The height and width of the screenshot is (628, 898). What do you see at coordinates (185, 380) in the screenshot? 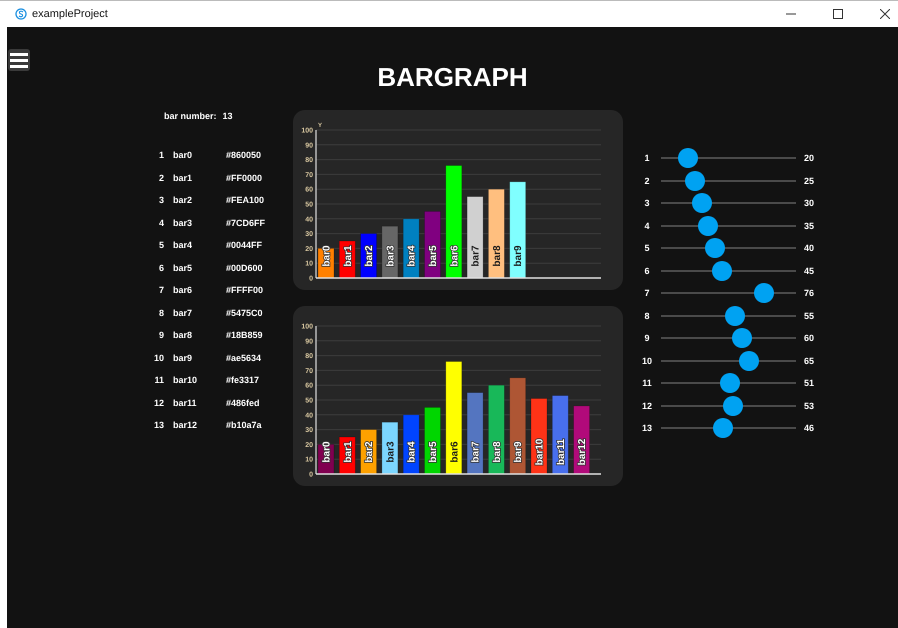
I see `bar-name: bar10` at bounding box center [185, 380].